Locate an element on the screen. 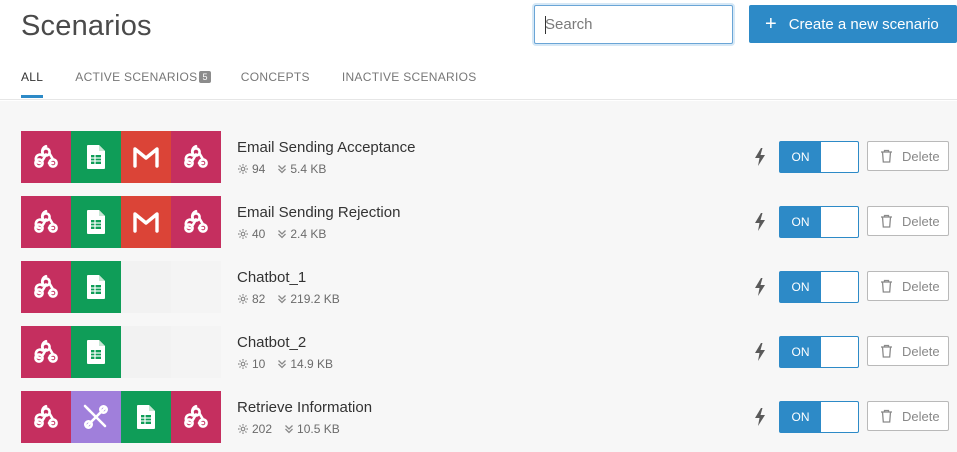 The height and width of the screenshot is (452, 957). create-scenario-button: + Create a new scenario is located at coordinates (853, 24).